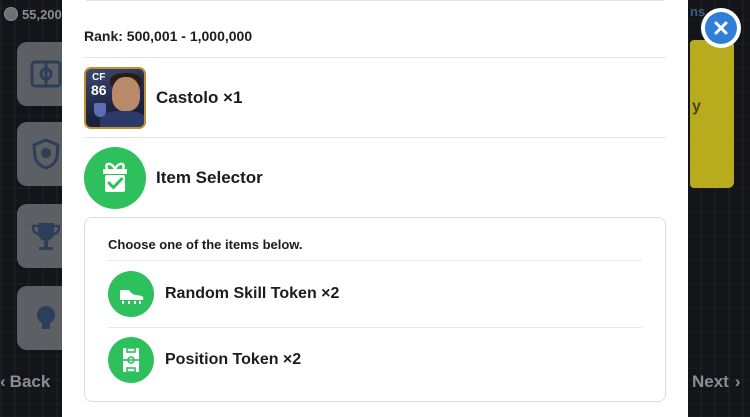 This screenshot has height=417, width=750. I want to click on coin-balance-value: 55,200, so click(42, 14).